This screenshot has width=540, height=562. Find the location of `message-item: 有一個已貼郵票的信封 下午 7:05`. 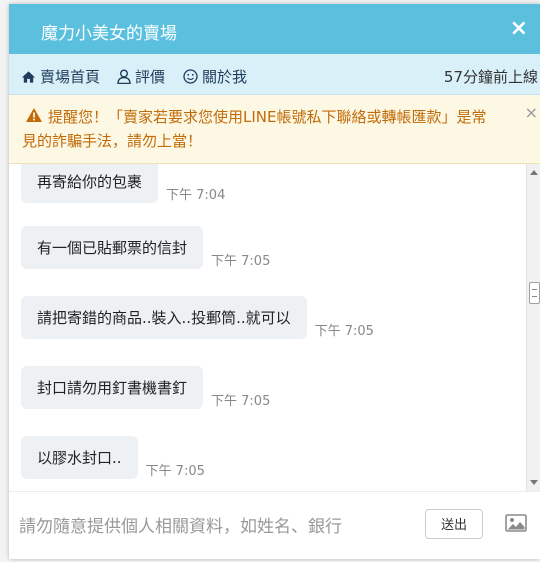

message-item: 有一個已貼郵票的信封 下午 7:05 is located at coordinates (145, 247).